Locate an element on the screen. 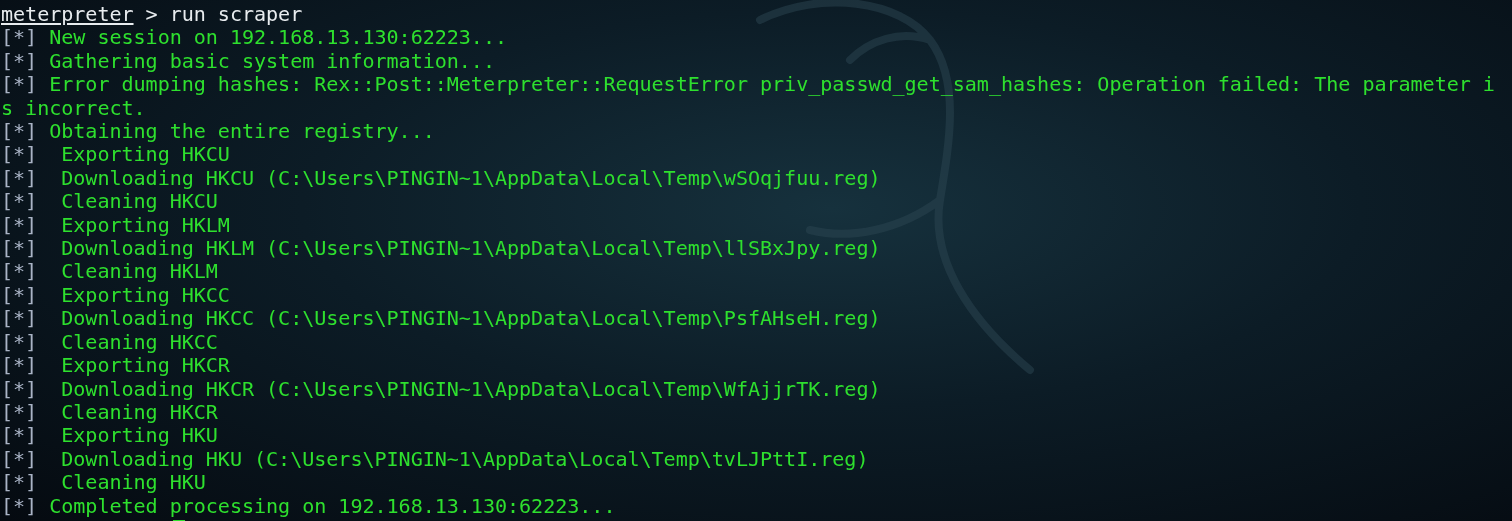  output-line: Downloading HKLM (C:\Users\PINGIN~1\AppData\Local\Temp\llSBxJpy.reg) is located at coordinates (470, 249).